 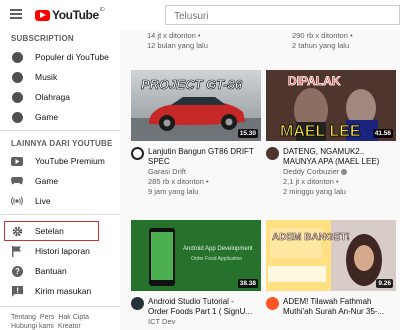 What do you see at coordinates (73, 317) in the screenshot?
I see `footer-link-copyright: Hak Cipta` at bounding box center [73, 317].